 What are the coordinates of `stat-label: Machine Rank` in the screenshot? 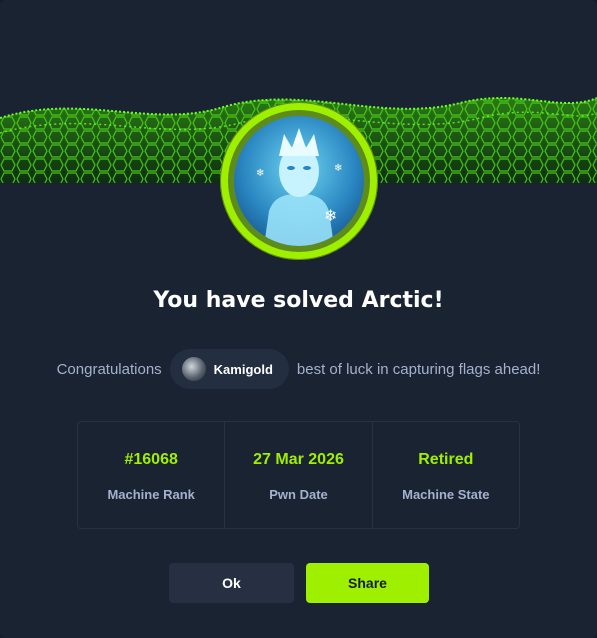 It's located at (151, 494).